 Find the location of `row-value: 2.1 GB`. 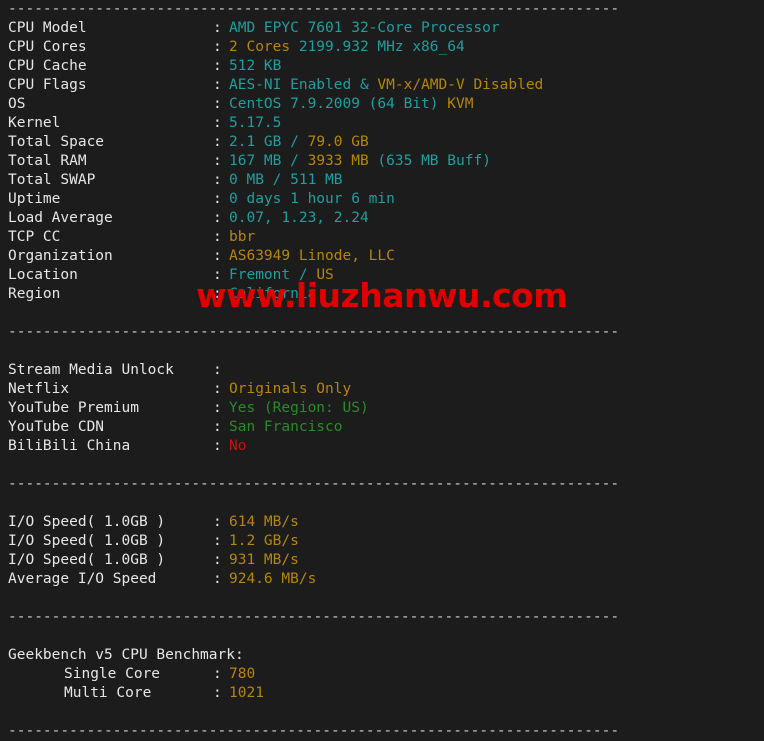

row-value: 2.1 GB is located at coordinates (255, 142).